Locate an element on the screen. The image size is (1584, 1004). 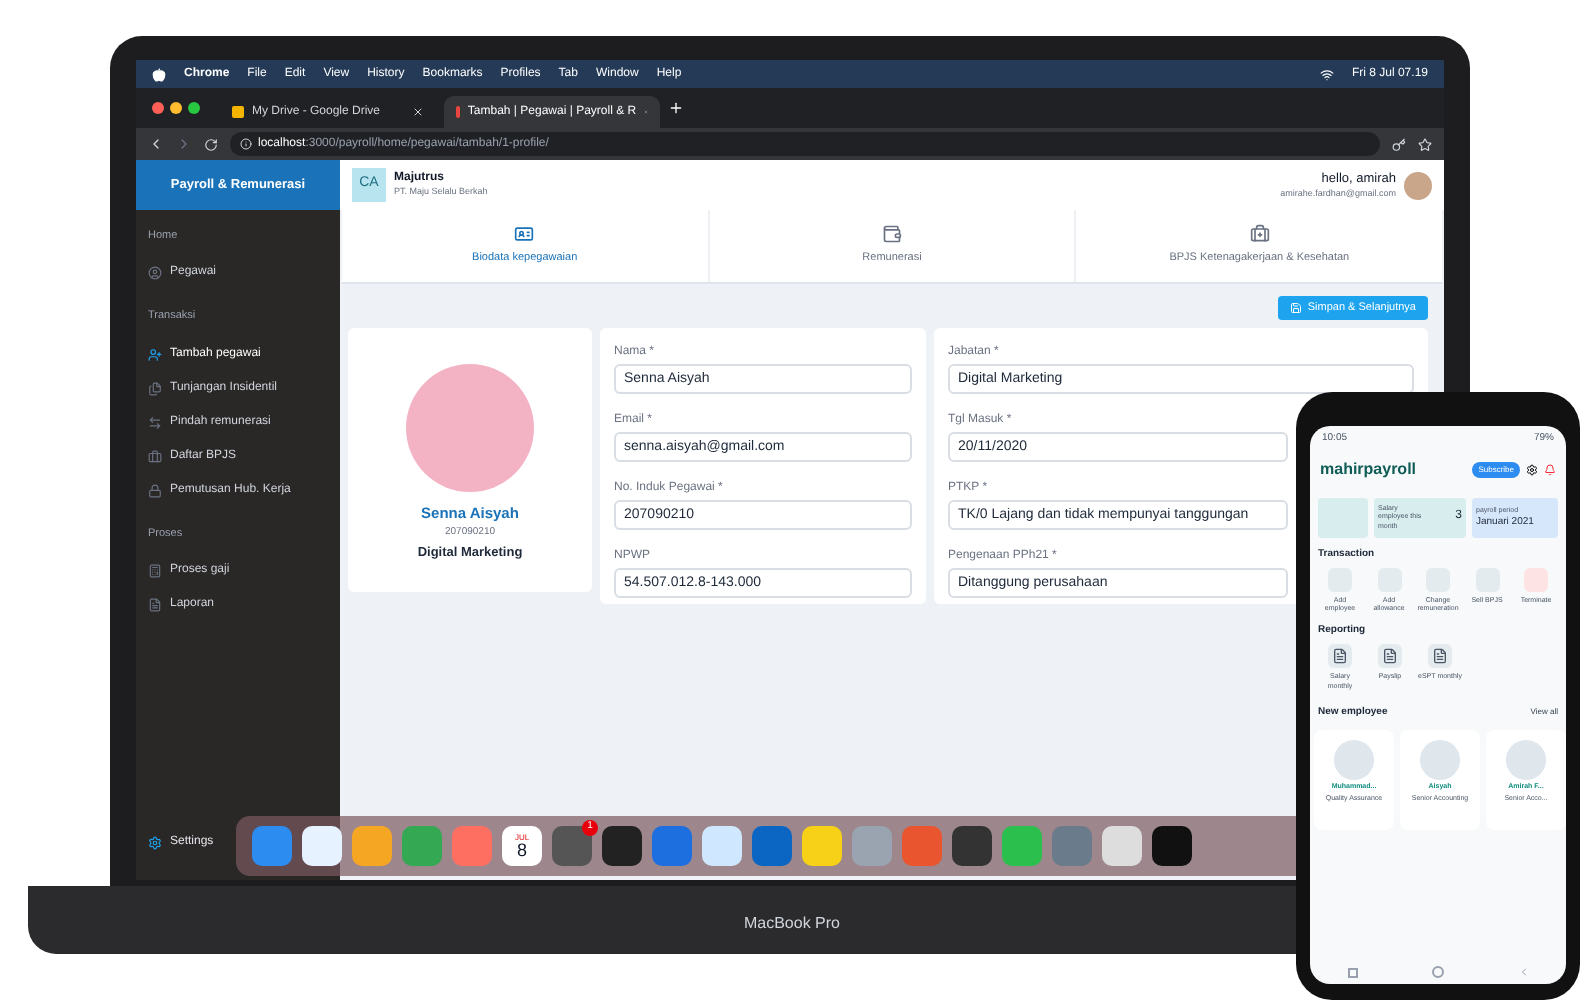
device-label: MacBook Pro is located at coordinates (792, 924).